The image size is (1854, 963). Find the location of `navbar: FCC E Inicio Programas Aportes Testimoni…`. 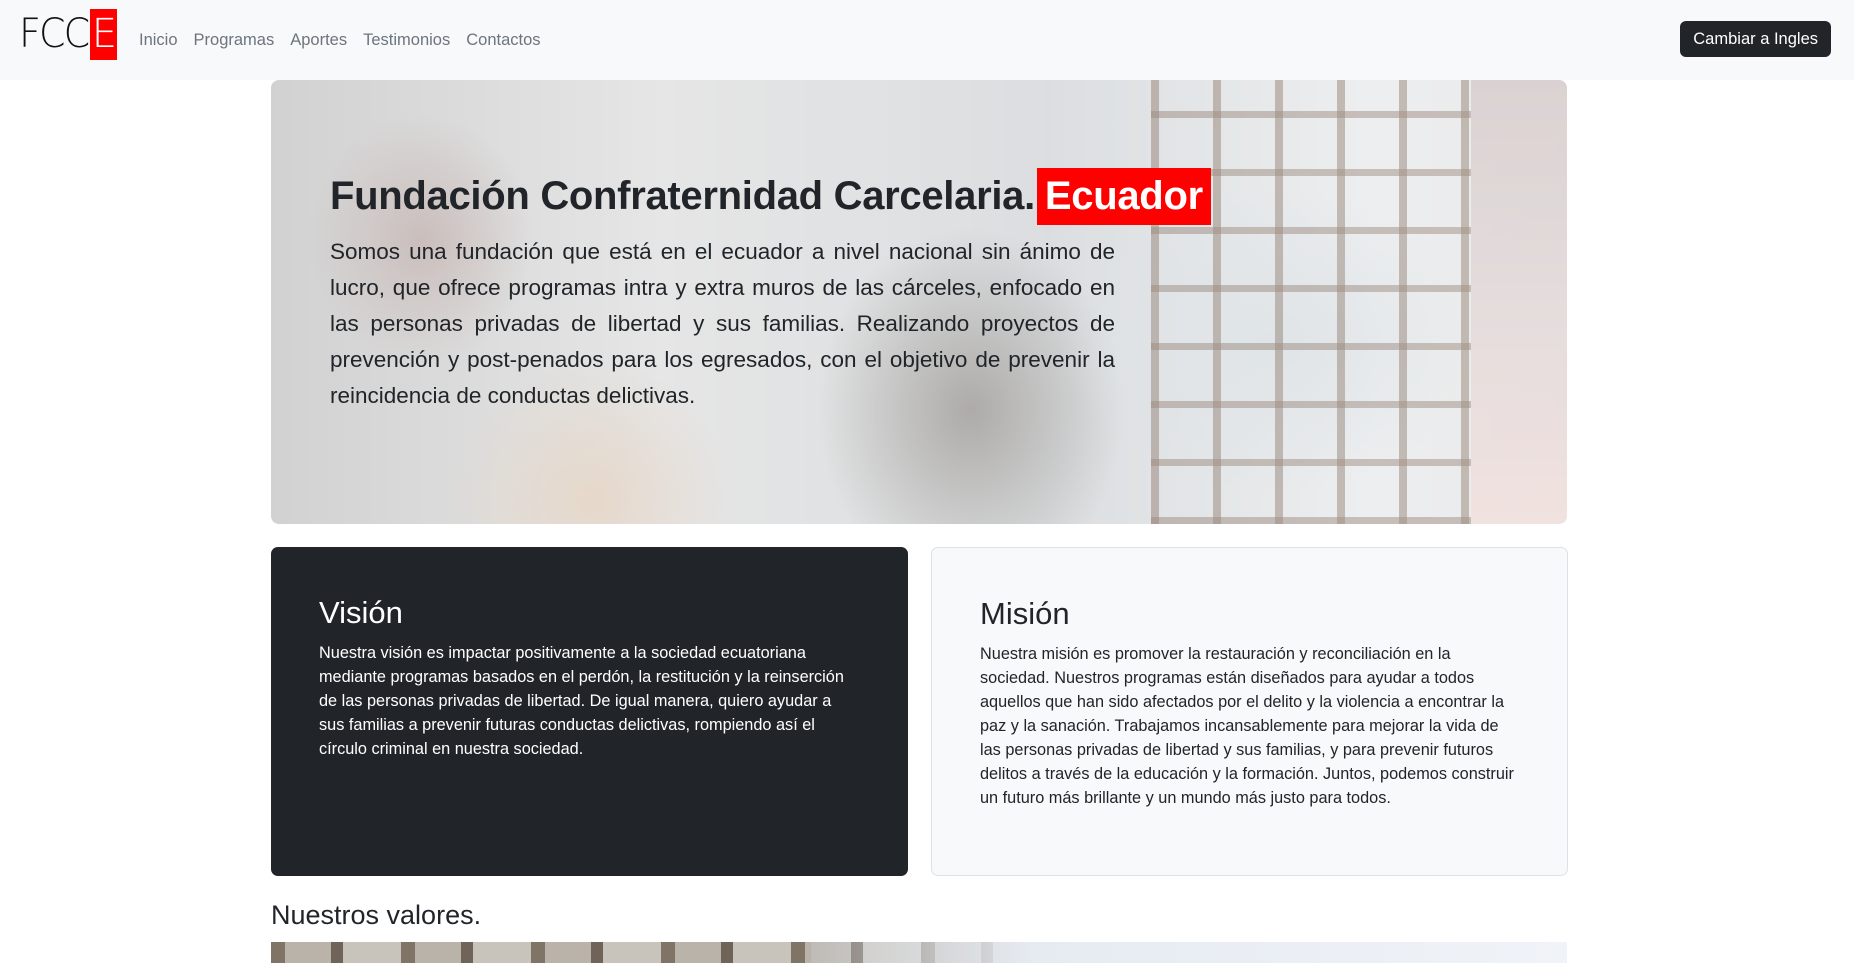

navbar: FCC E Inicio Programas Aportes Testimoni… is located at coordinates (927, 40).